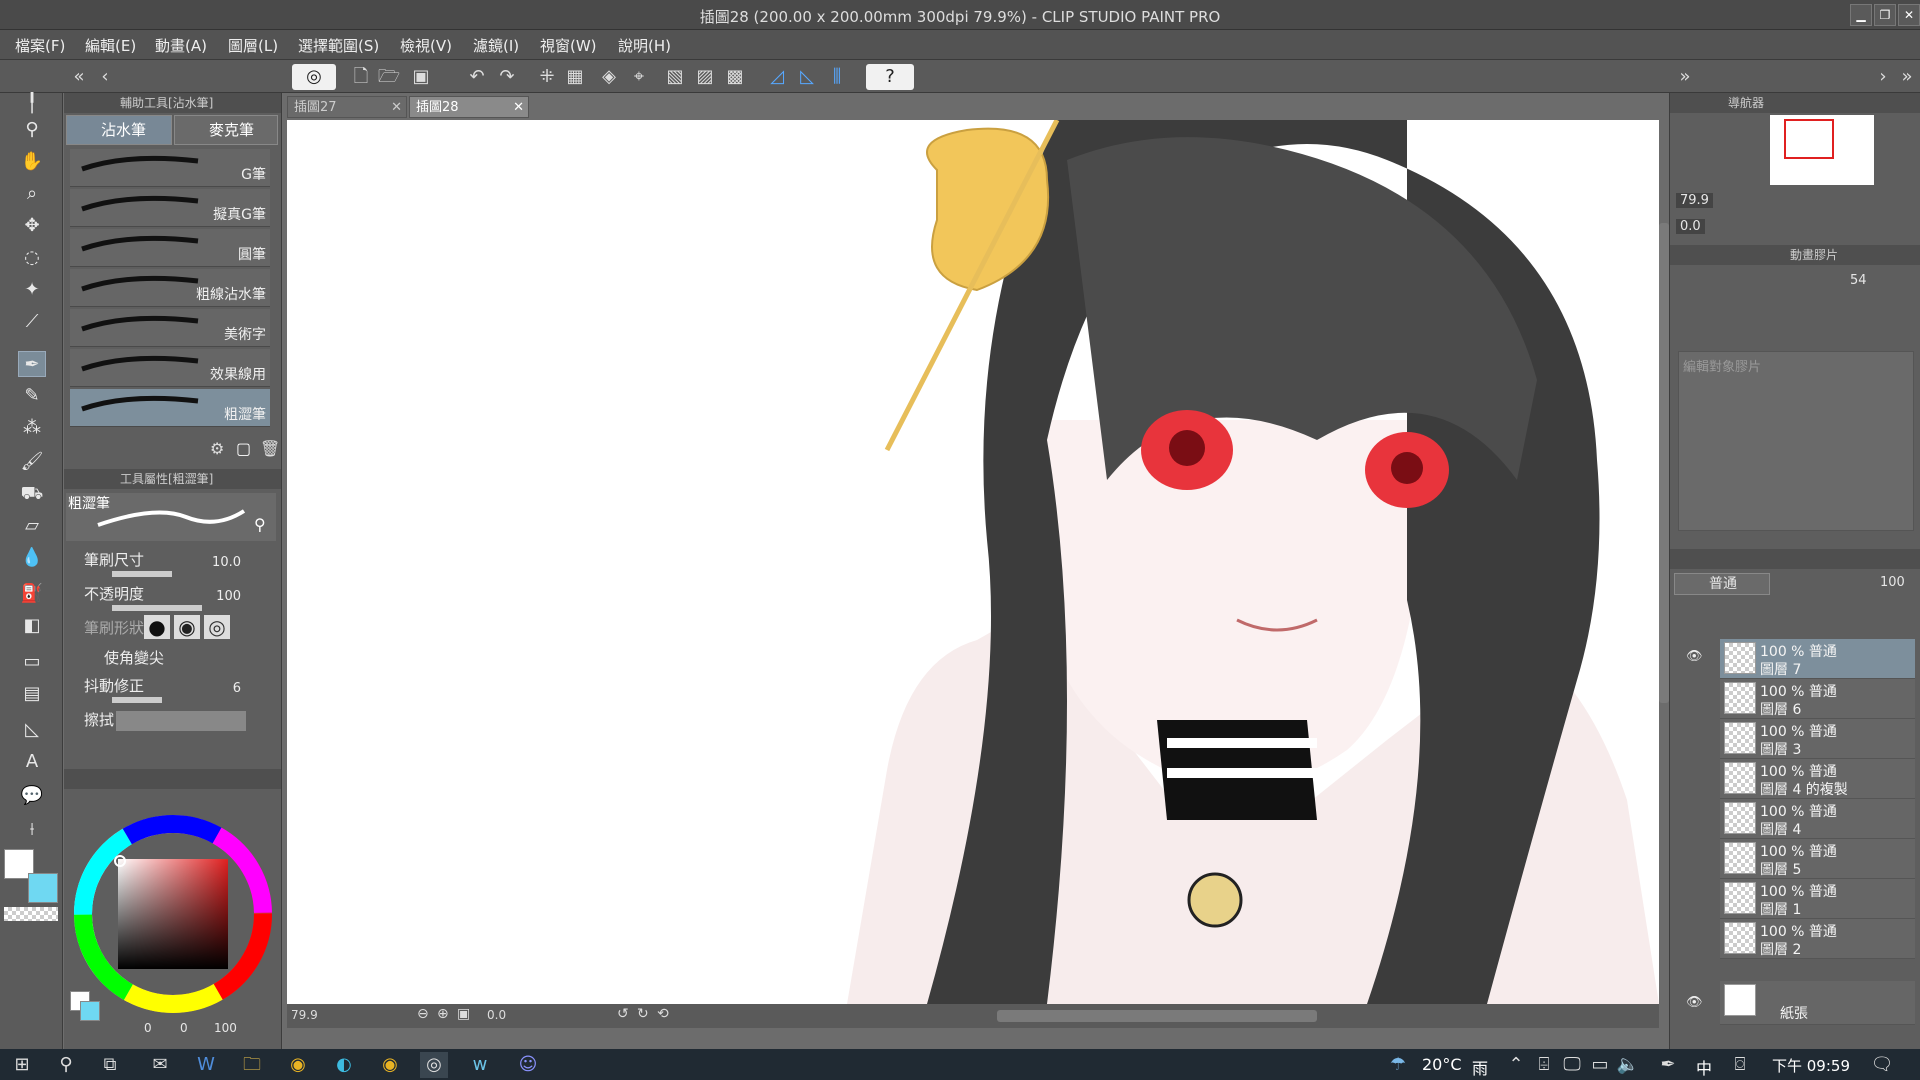  I want to click on blend-icon: 💧, so click(32, 558).